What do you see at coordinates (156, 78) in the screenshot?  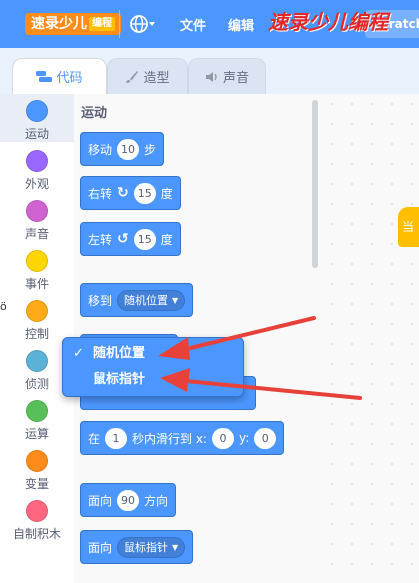 I see `tab-costumes-label: 造型` at bounding box center [156, 78].